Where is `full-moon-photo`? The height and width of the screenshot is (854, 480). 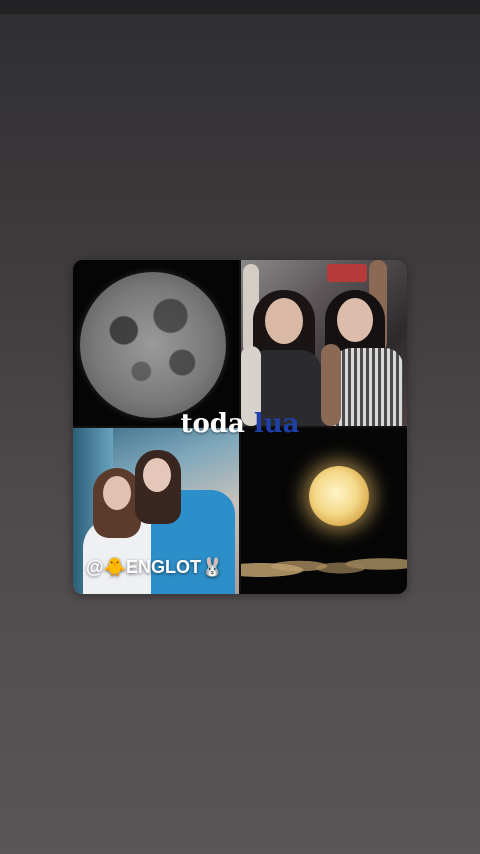 full-moon-photo is located at coordinates (156, 343).